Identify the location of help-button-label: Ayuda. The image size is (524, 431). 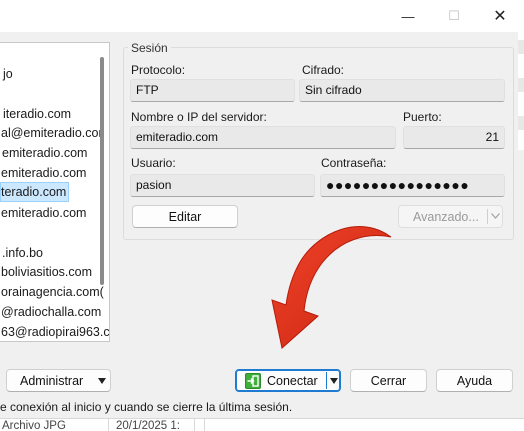
(474, 380).